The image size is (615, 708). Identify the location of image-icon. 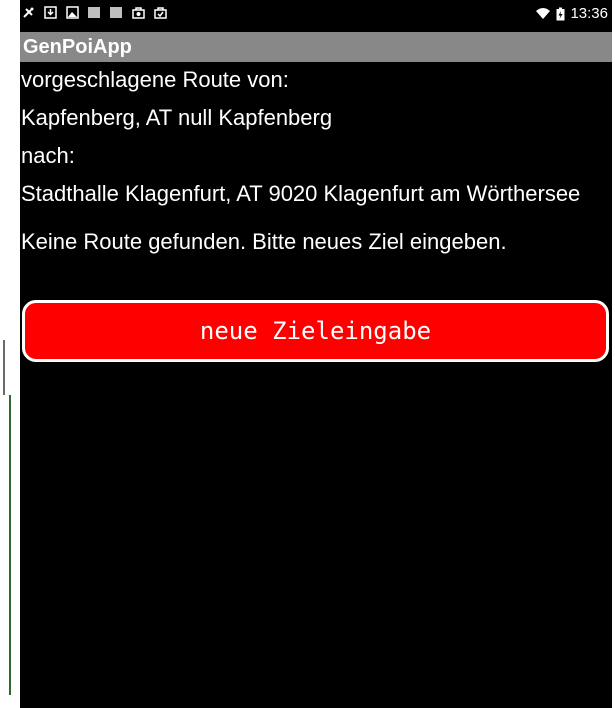
(72, 12).